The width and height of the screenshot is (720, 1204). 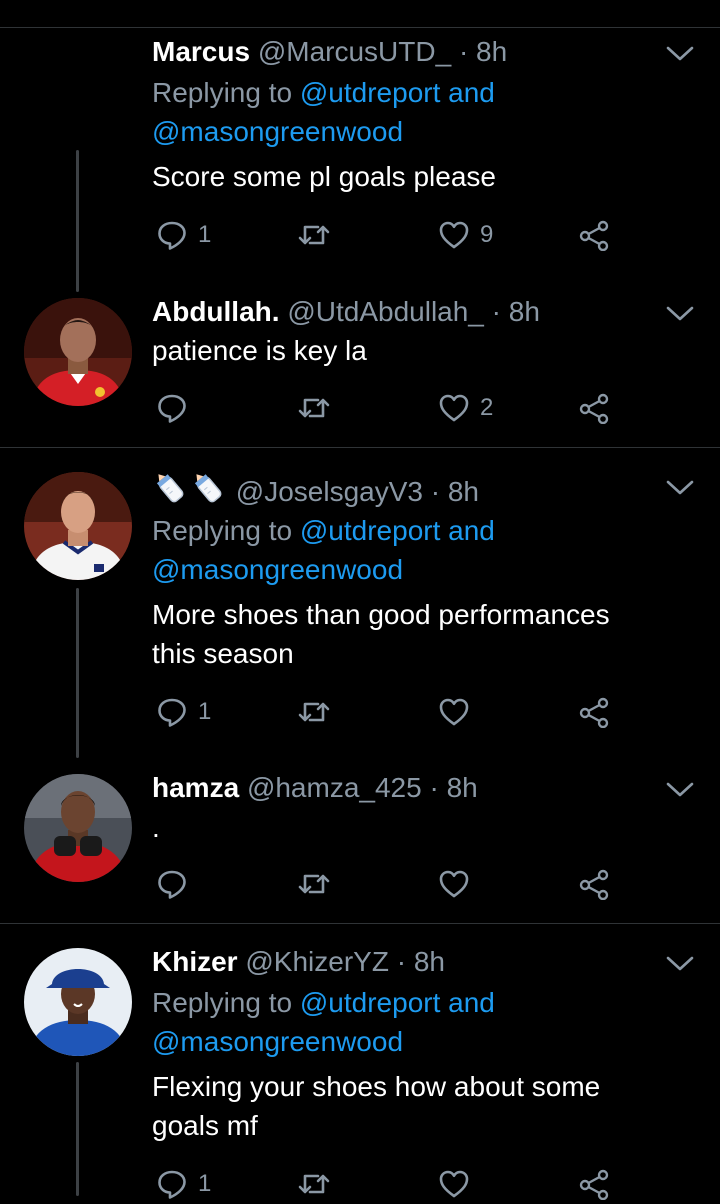 What do you see at coordinates (487, 234) in the screenshot?
I see `like-count: 9` at bounding box center [487, 234].